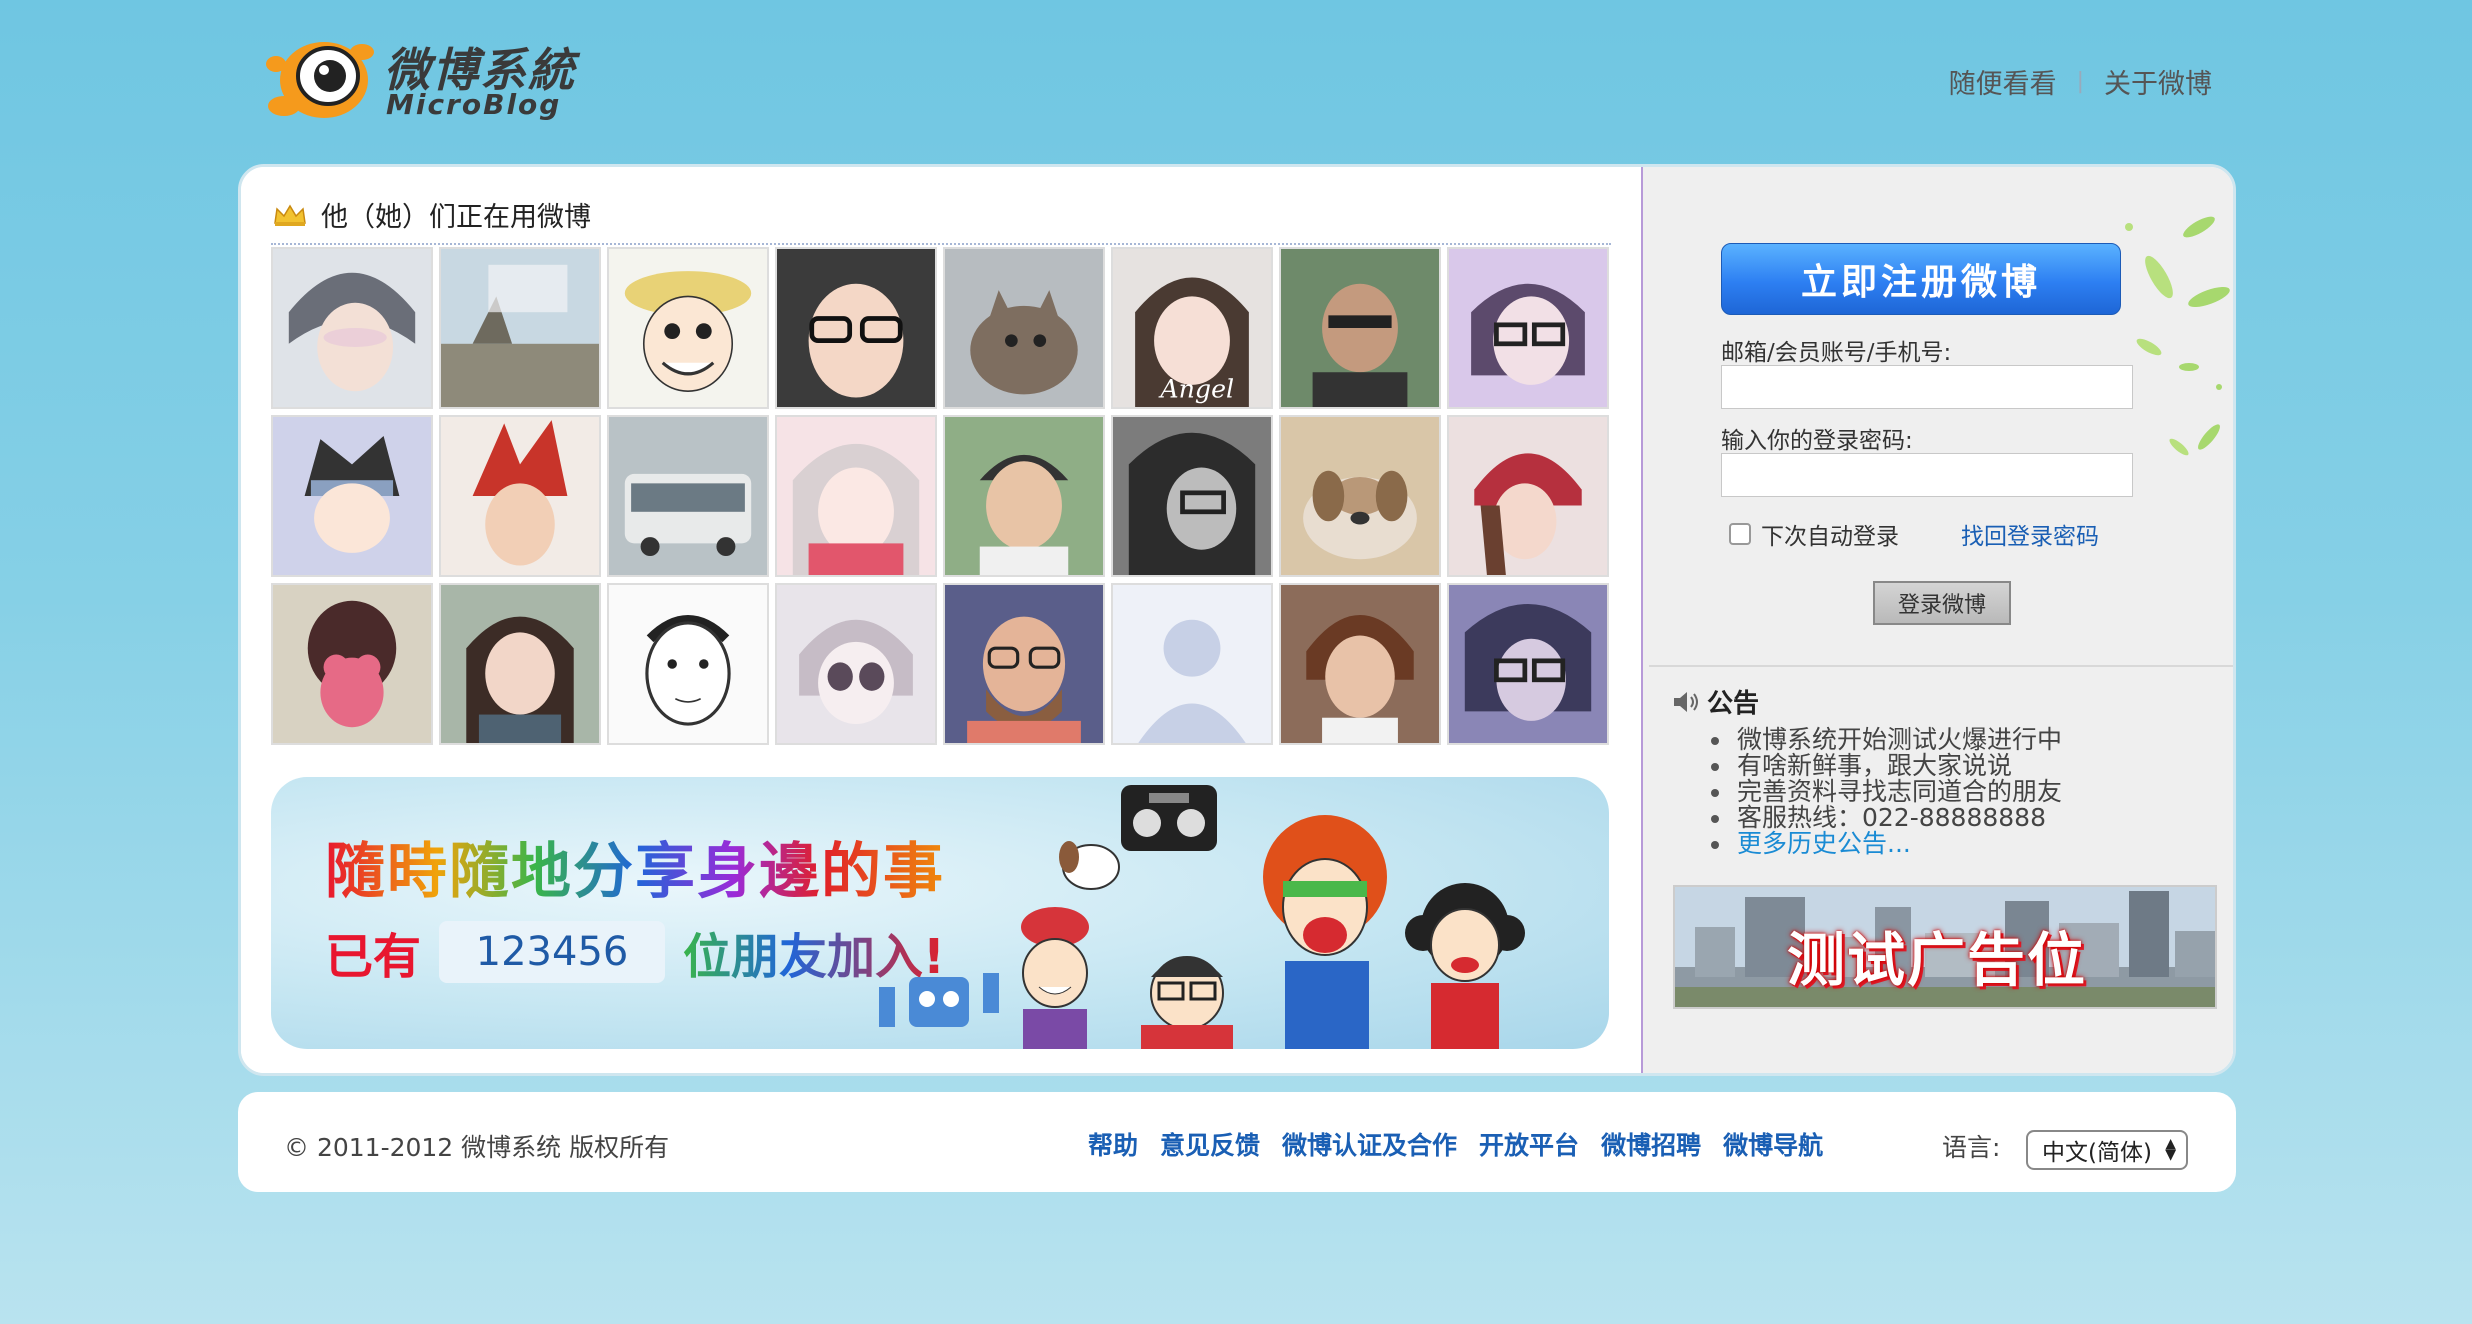 The width and height of the screenshot is (2472, 1324). Describe the element at coordinates (1921, 279) in the screenshot. I see `register-button: 立即注册微博` at that location.